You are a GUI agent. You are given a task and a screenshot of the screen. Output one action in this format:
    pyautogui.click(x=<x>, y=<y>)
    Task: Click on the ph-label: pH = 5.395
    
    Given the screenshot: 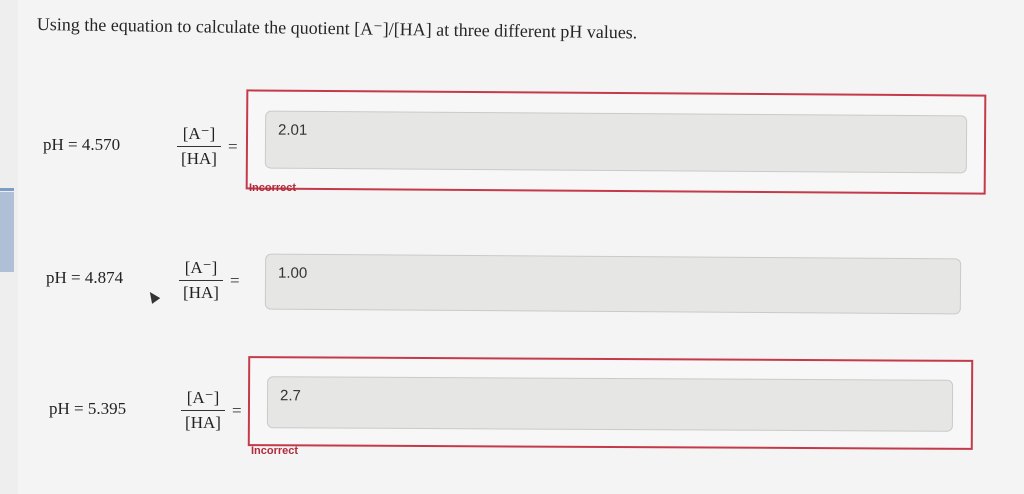 What is the action you would take?
    pyautogui.click(x=88, y=408)
    